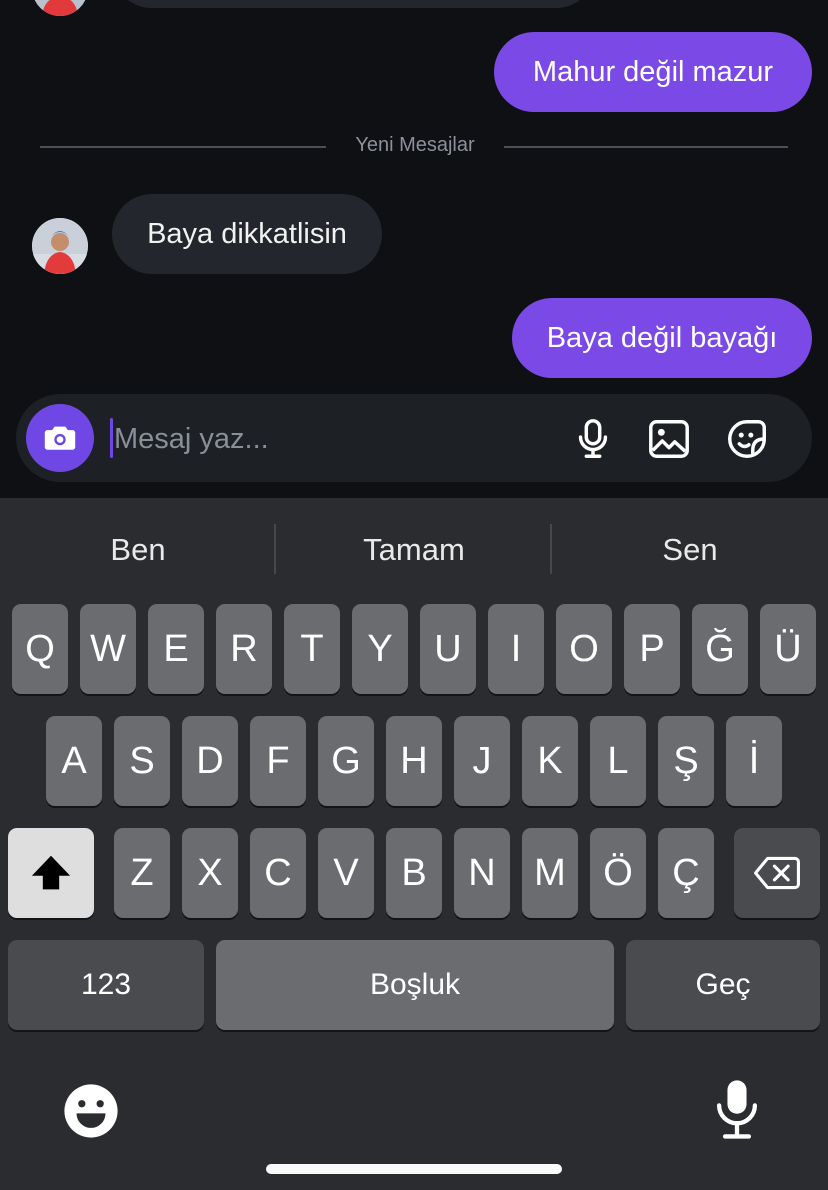 The image size is (828, 1190). Describe the element at coordinates (550, 873) in the screenshot. I see `key-m: M` at that location.